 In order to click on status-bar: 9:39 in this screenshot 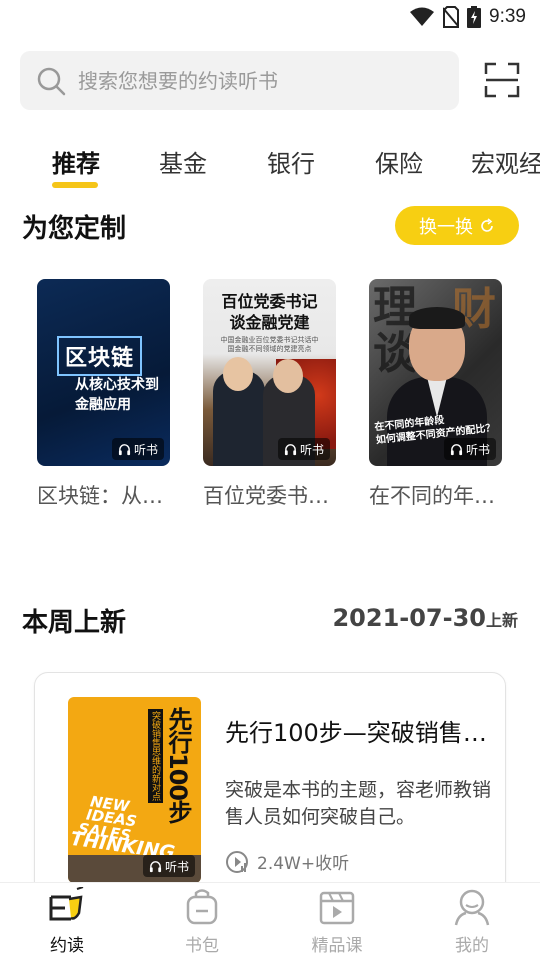, I will do `click(270, 18)`.